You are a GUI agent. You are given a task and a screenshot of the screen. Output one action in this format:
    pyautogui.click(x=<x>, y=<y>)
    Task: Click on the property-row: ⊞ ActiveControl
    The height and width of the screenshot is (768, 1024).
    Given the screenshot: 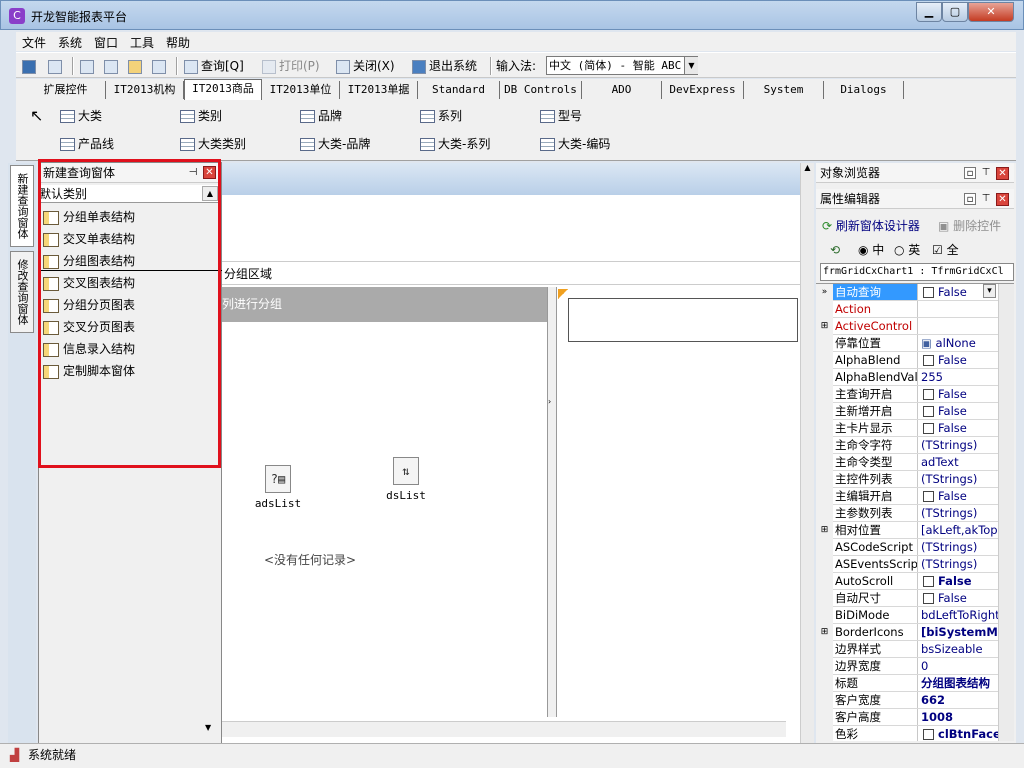 What is the action you would take?
    pyautogui.click(x=907, y=326)
    